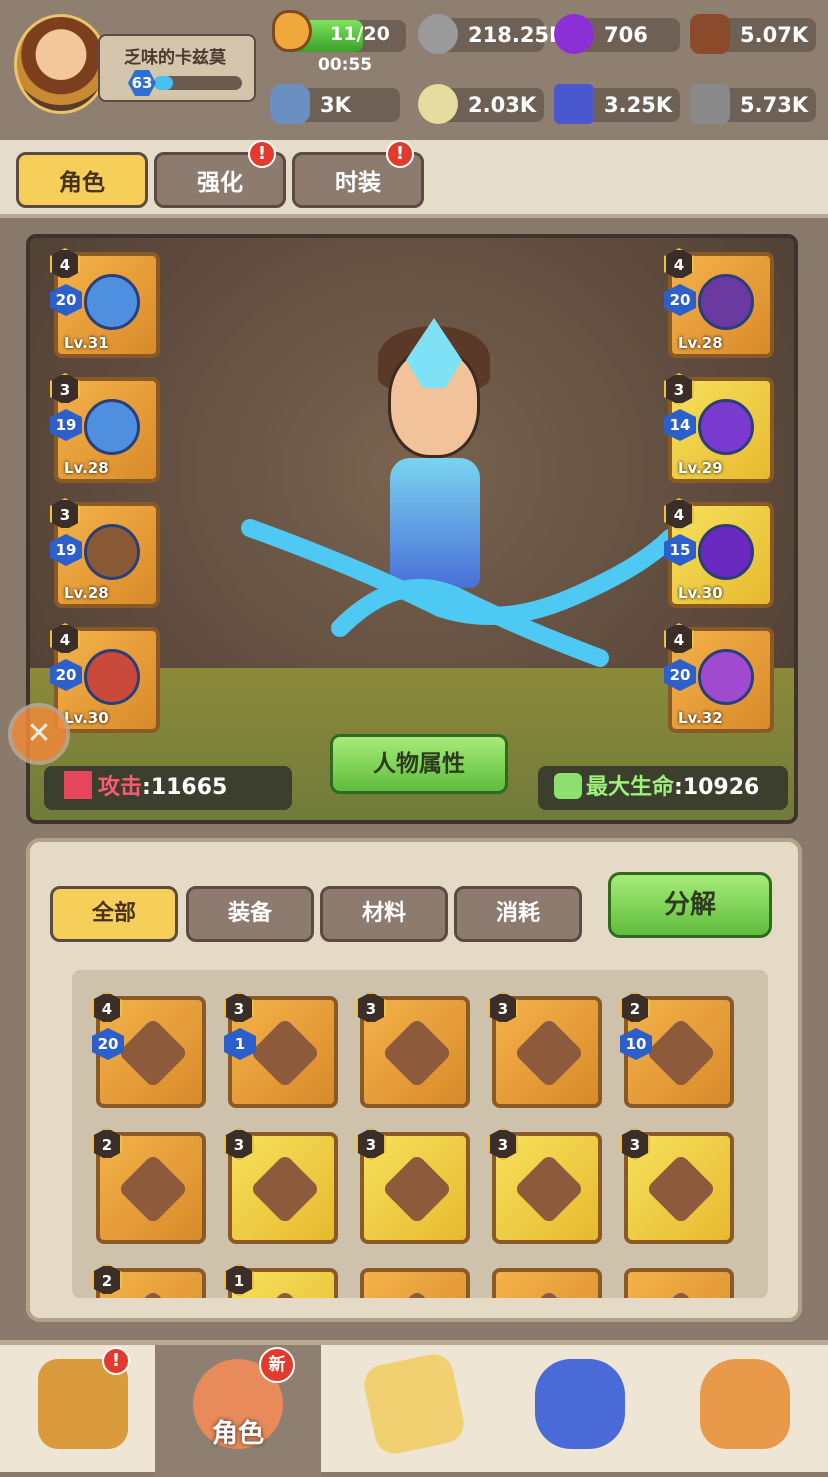 The height and width of the screenshot is (1477, 828). What do you see at coordinates (700, 343) in the screenshot?
I see `equip-level: Lv.28` at bounding box center [700, 343].